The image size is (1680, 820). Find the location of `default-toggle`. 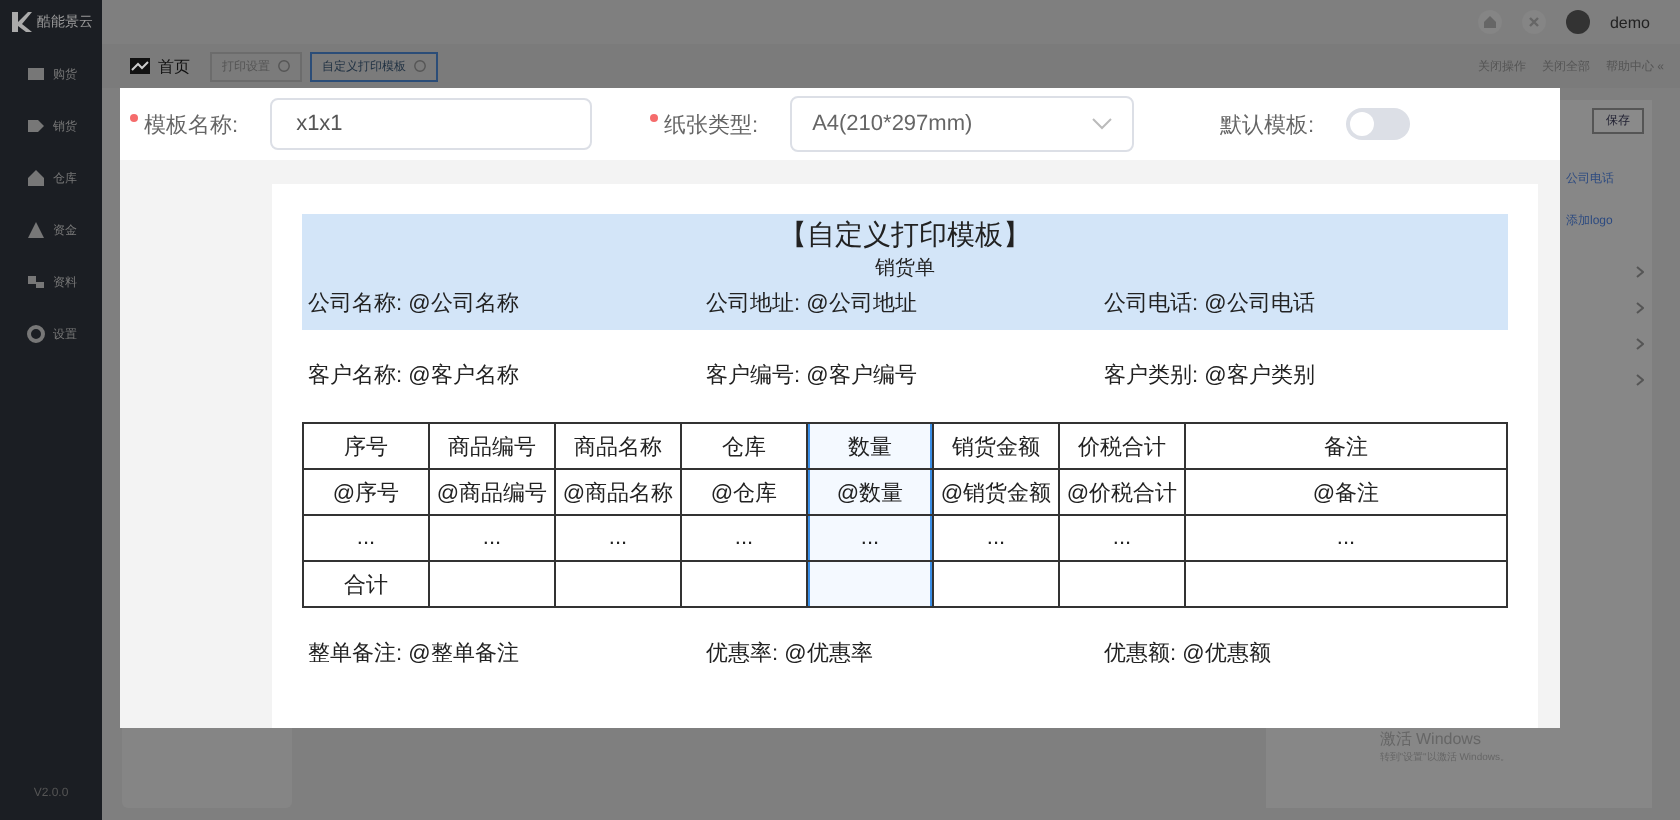

default-toggle is located at coordinates (1378, 124).